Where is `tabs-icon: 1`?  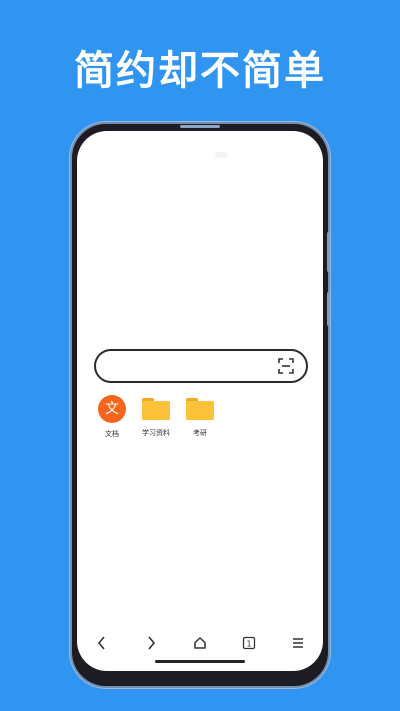
tabs-icon: 1 is located at coordinates (249, 643).